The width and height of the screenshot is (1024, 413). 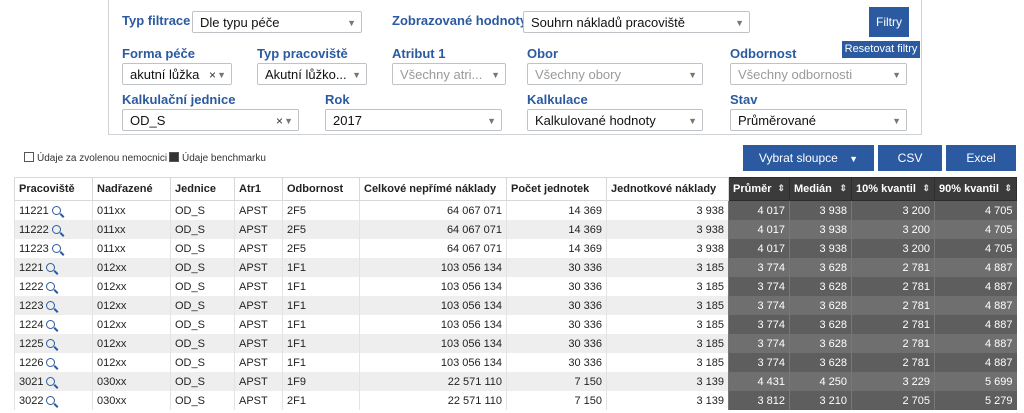 I want to click on cell-value: 011xx, so click(x=111, y=248).